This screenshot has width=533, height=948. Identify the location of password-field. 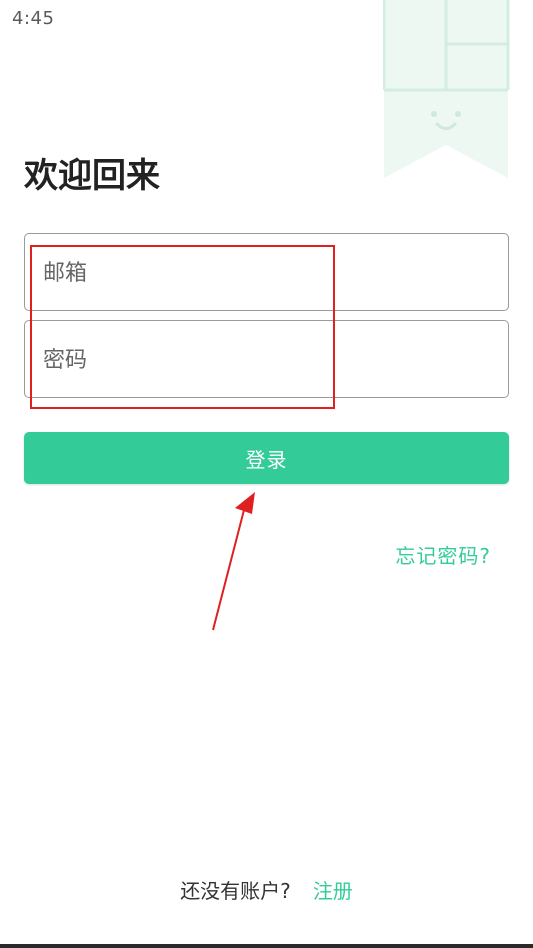
(266, 359).